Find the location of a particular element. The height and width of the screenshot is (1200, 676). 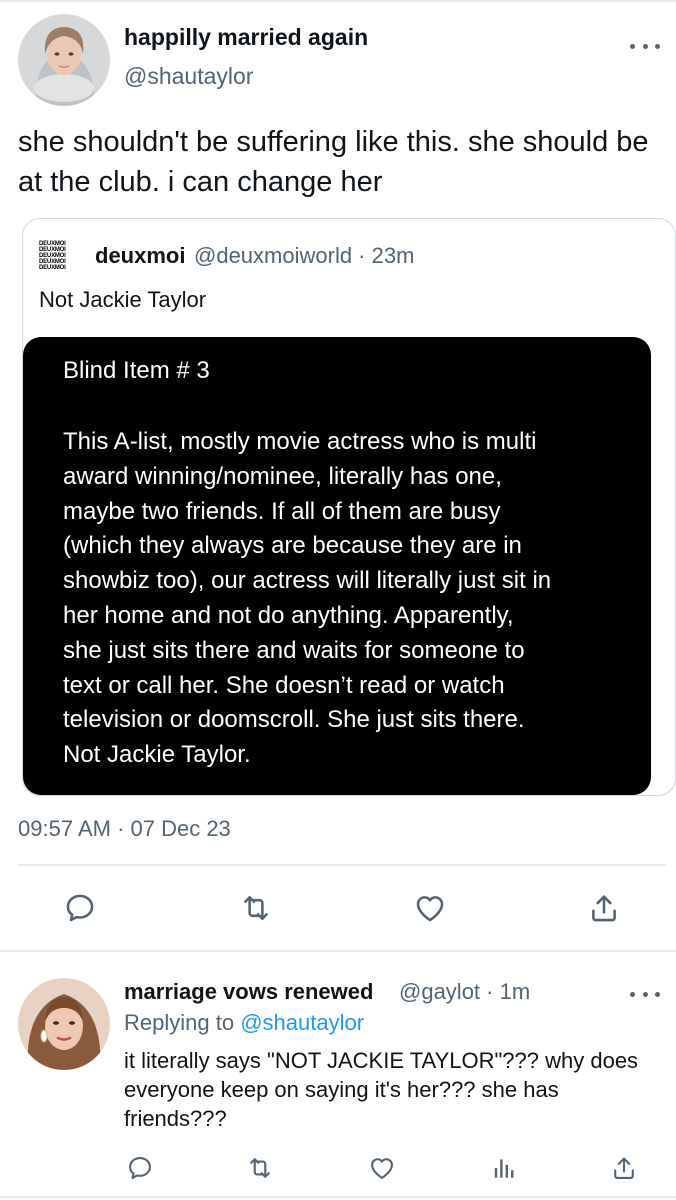

reply-display-name: marriage vows renewed is located at coordinates (248, 992).